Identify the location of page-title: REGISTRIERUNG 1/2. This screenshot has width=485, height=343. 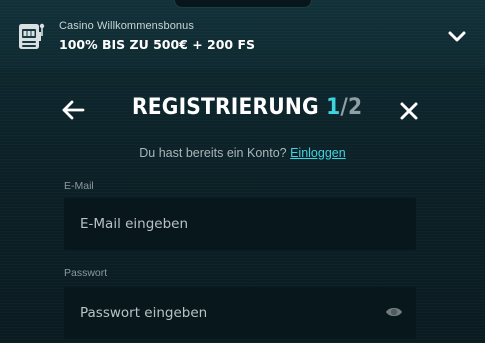
(247, 107).